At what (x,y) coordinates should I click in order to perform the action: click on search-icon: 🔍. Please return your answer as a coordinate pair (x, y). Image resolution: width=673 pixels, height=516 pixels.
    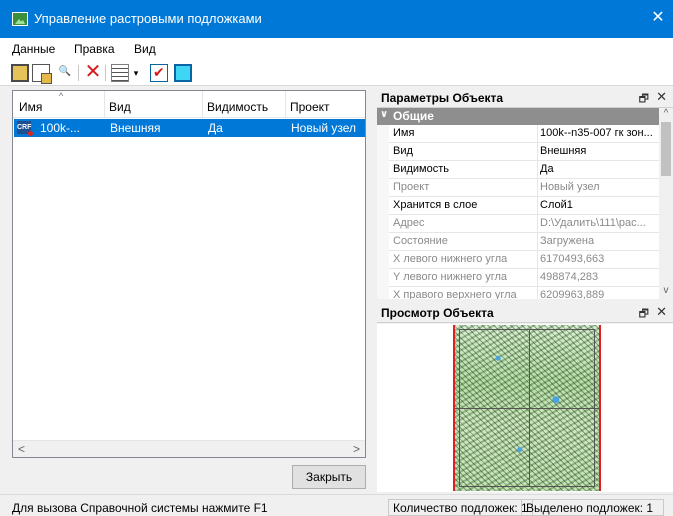
    Looking at the image, I should click on (65, 73).